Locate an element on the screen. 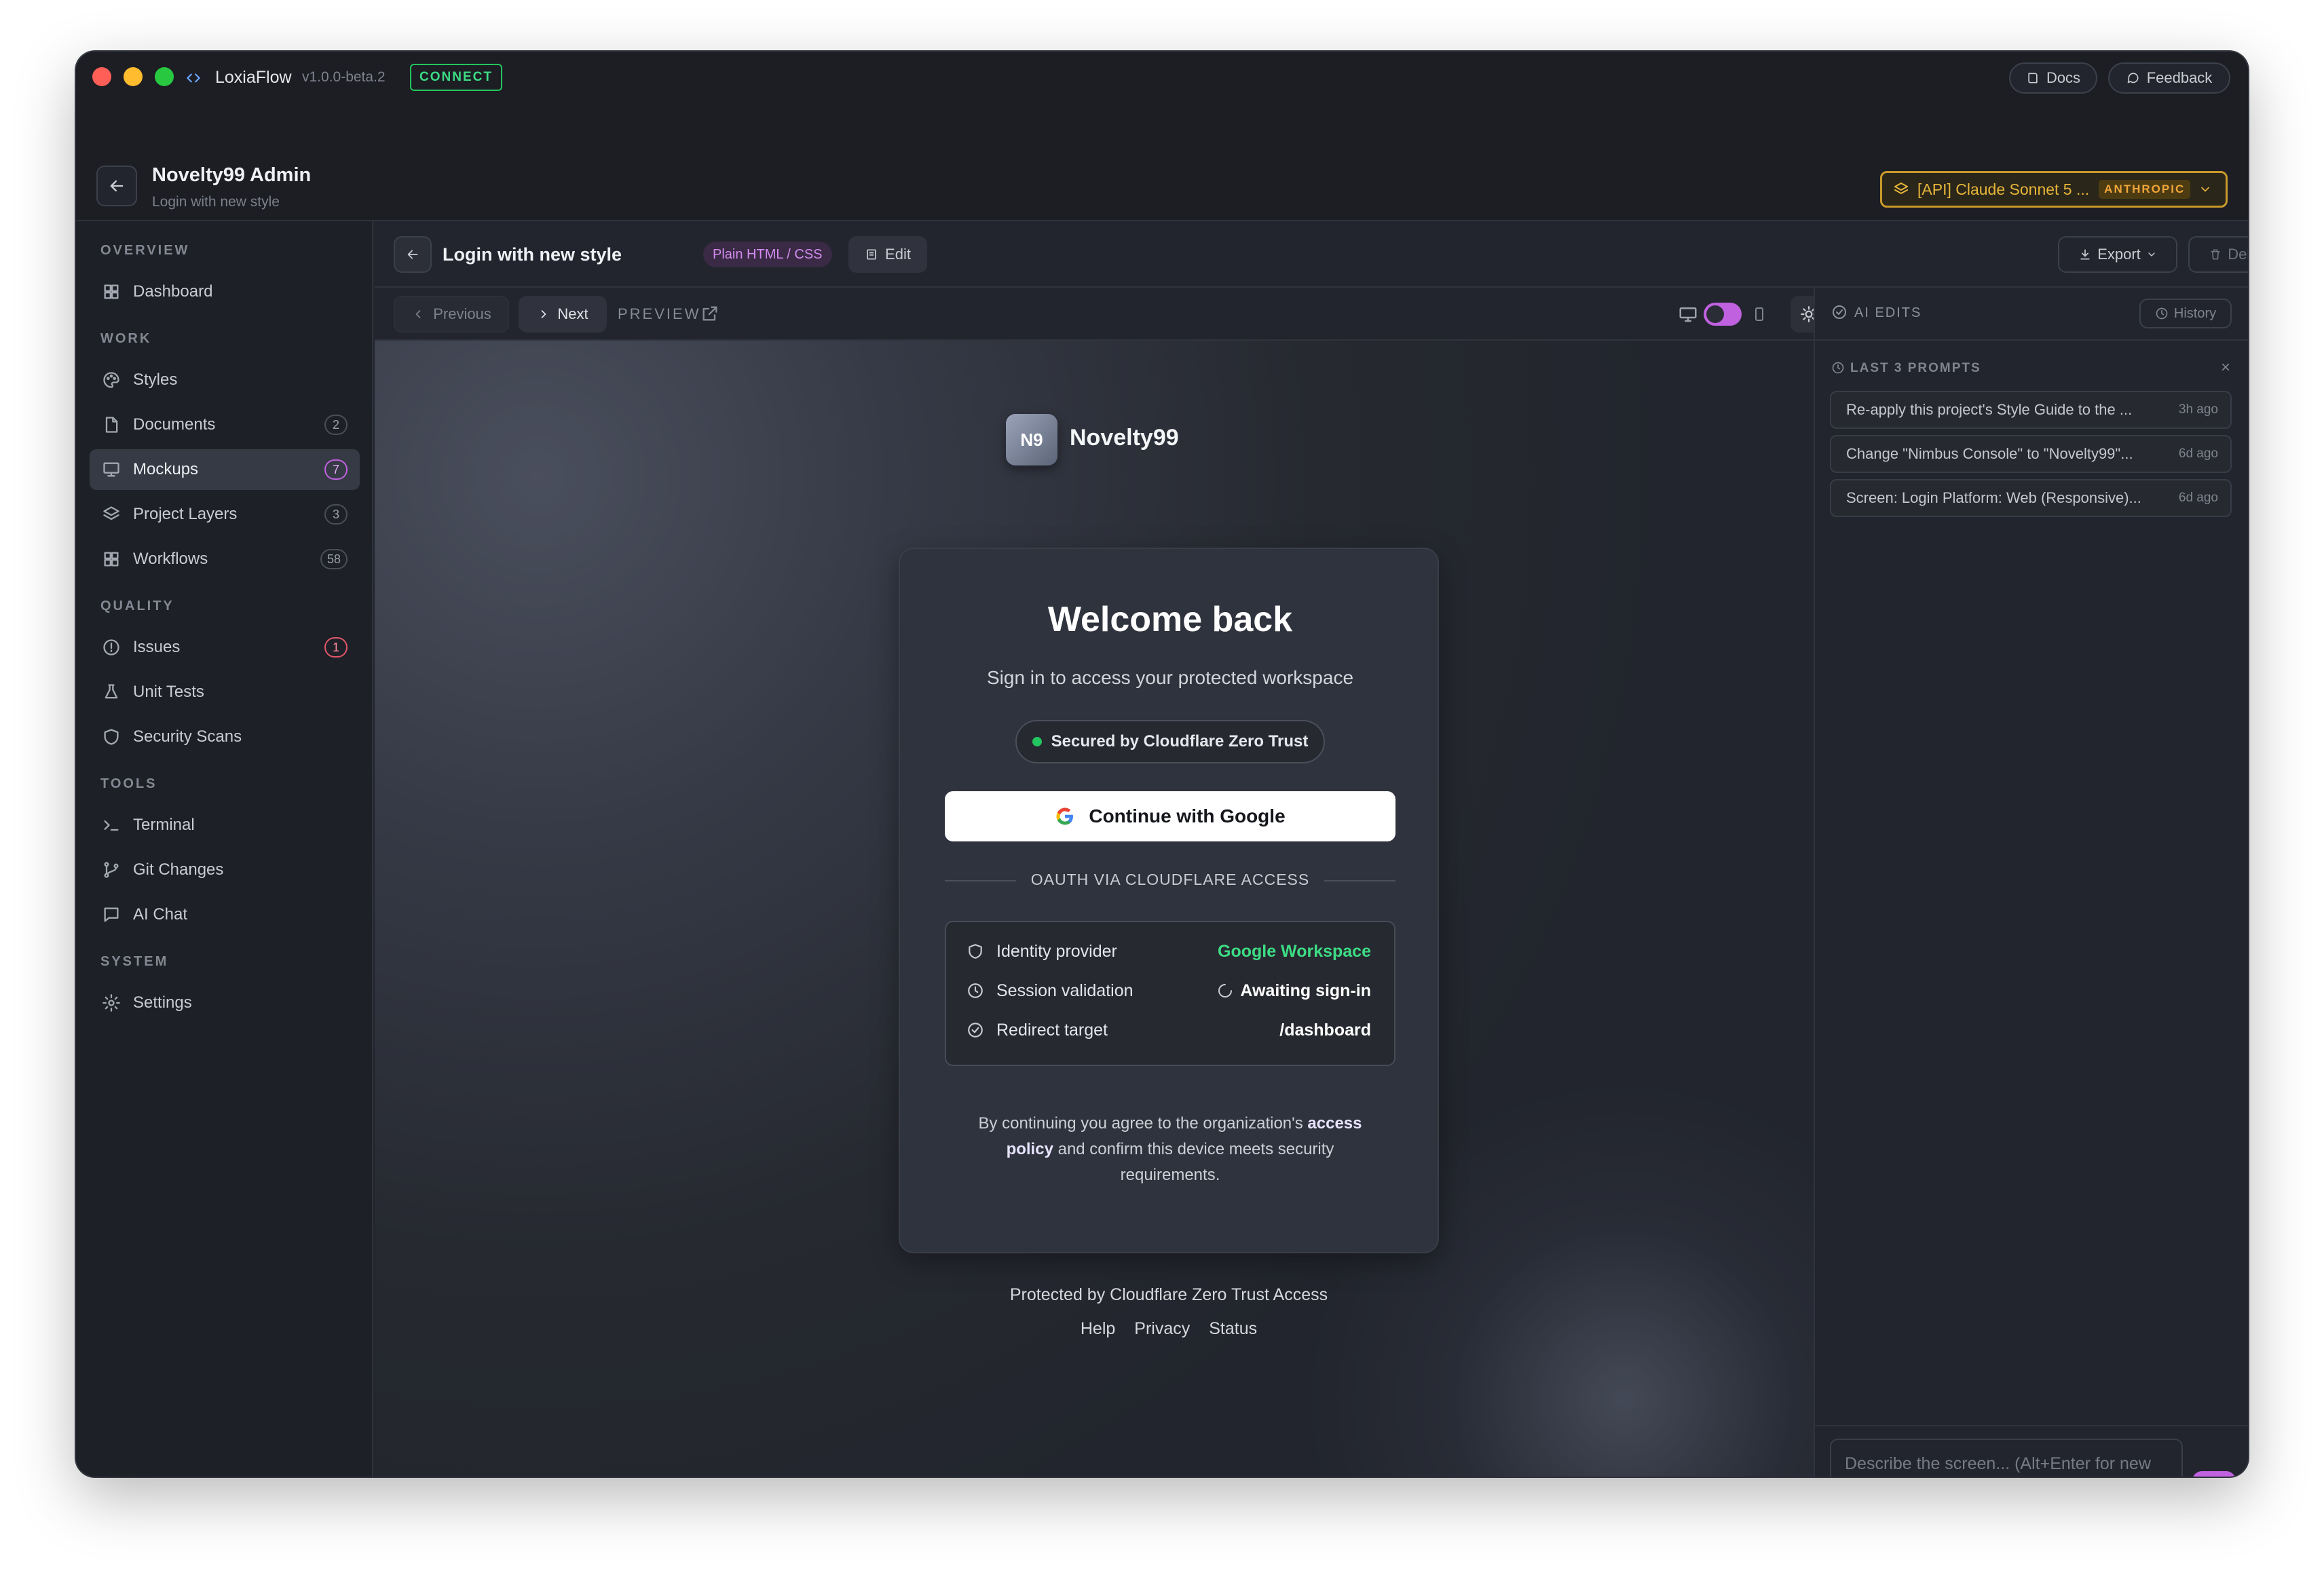 The width and height of the screenshot is (2324, 1577). panel-divider is located at coordinates (2031, 340).